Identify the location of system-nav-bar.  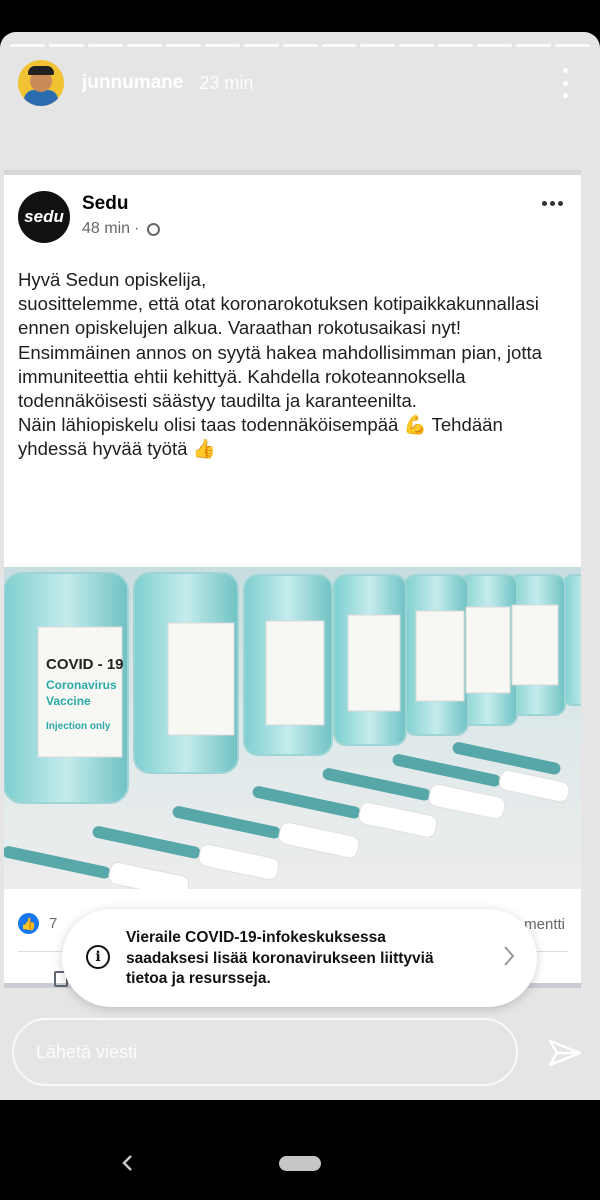
(300, 1150).